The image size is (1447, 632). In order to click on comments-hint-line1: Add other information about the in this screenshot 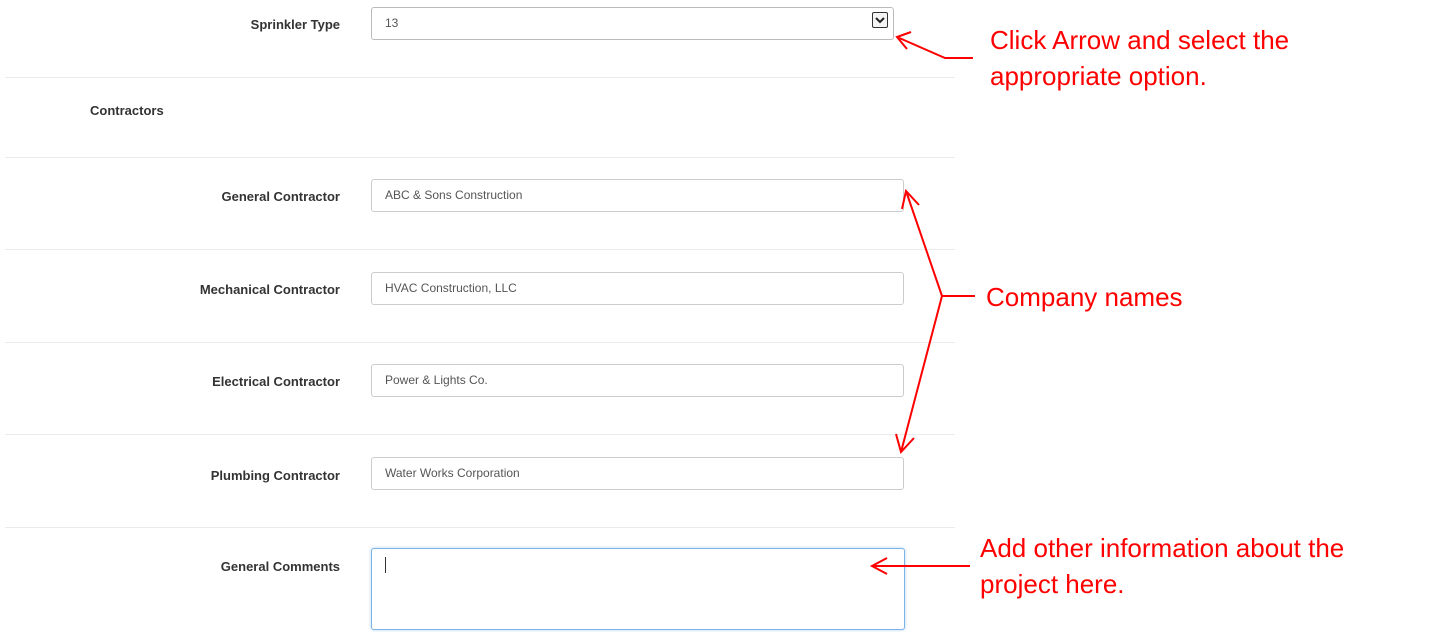, I will do `click(1162, 548)`.